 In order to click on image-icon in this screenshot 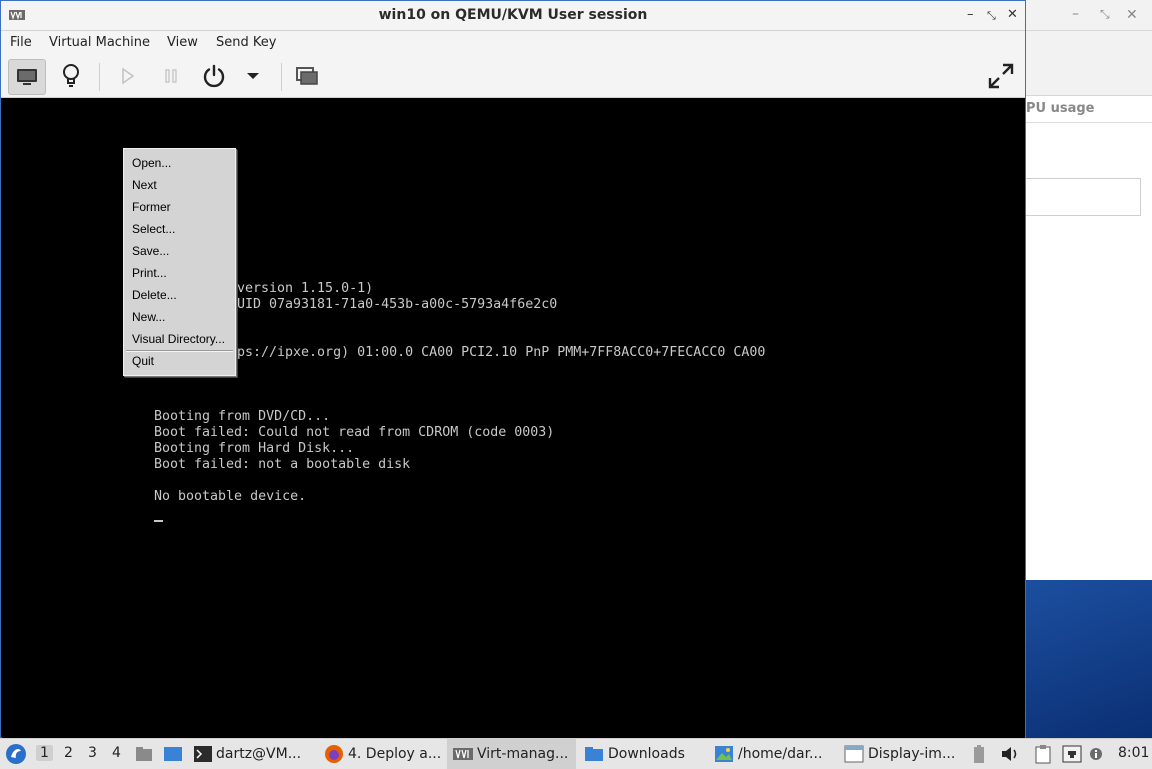, I will do `click(724, 754)`.